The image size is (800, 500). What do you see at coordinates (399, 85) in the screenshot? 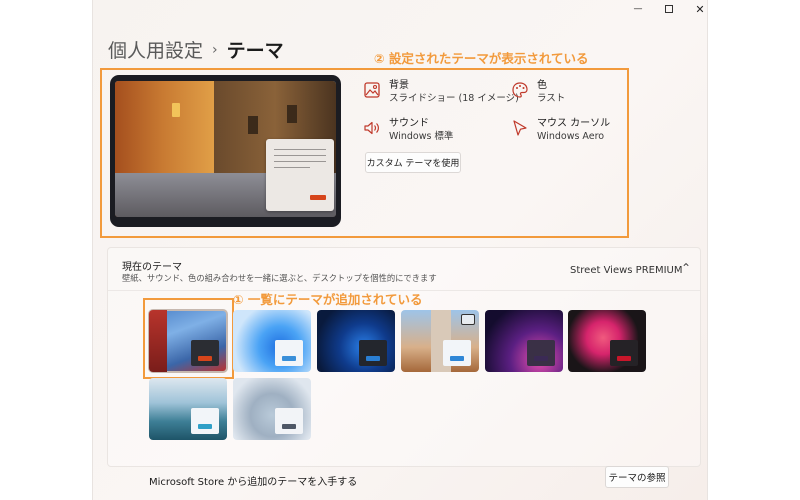
I see `background-label: 背景` at bounding box center [399, 85].